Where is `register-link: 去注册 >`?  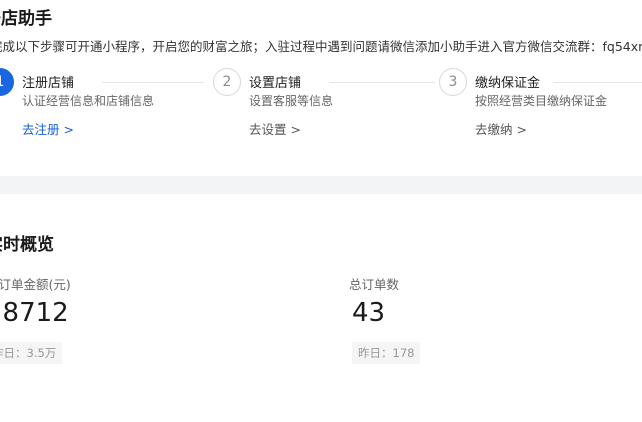 register-link: 去注册 > is located at coordinates (48, 128).